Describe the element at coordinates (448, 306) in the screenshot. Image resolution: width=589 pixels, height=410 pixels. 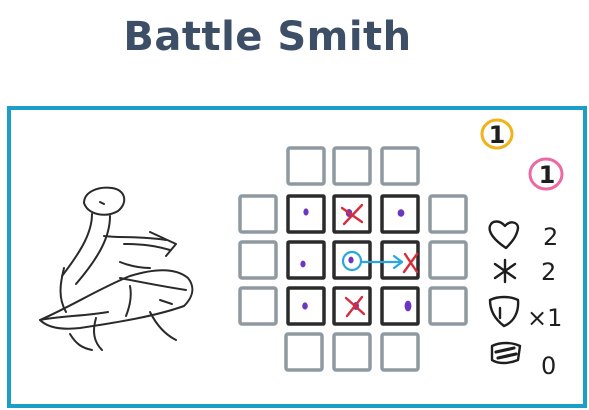
I see `grid-cell-right-bottom` at that location.